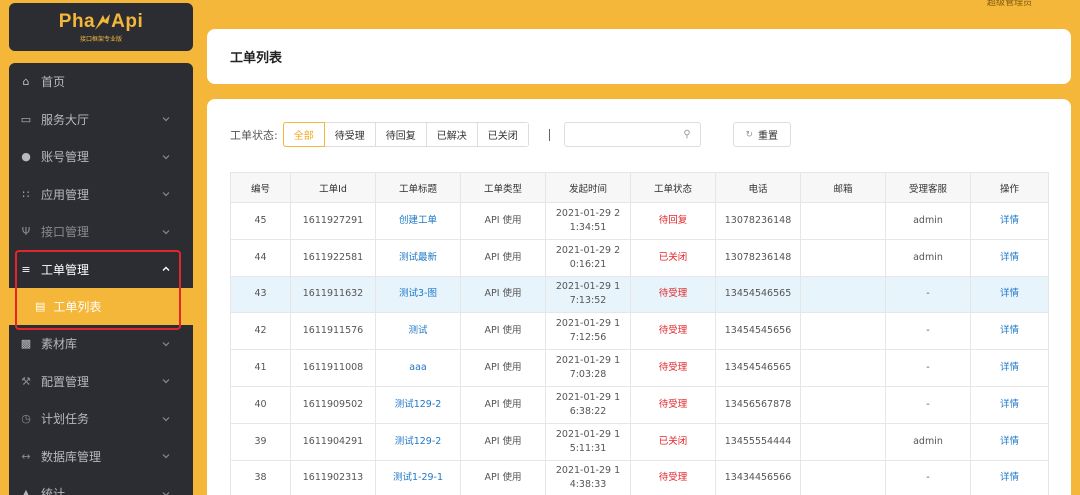 This screenshot has width=1080, height=495. What do you see at coordinates (333, 331) in the screenshot?
I see `cell-id: 1611911576` at bounding box center [333, 331].